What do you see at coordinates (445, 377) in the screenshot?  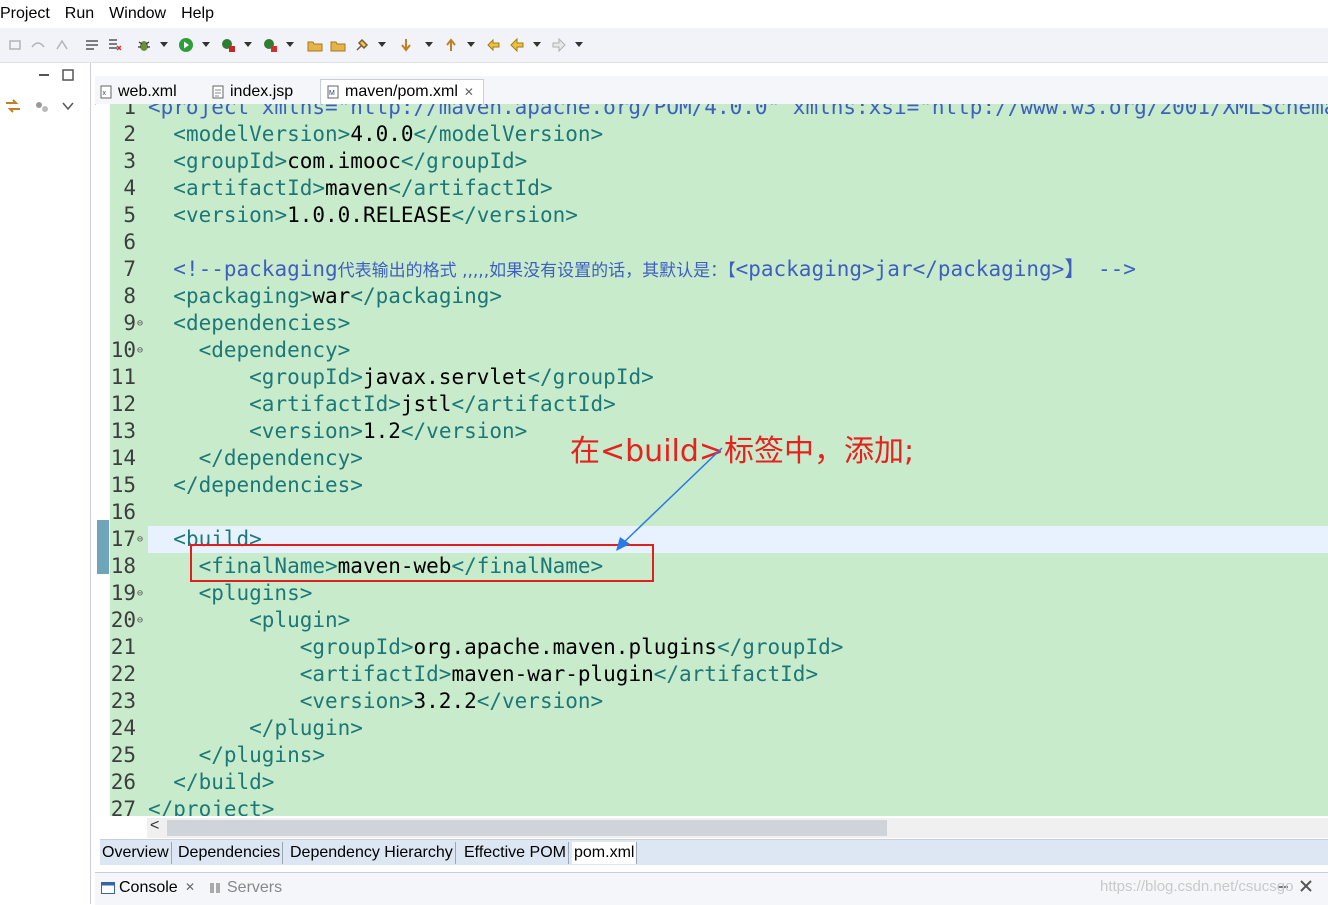 I see `xml-value: javax.servlet` at bounding box center [445, 377].